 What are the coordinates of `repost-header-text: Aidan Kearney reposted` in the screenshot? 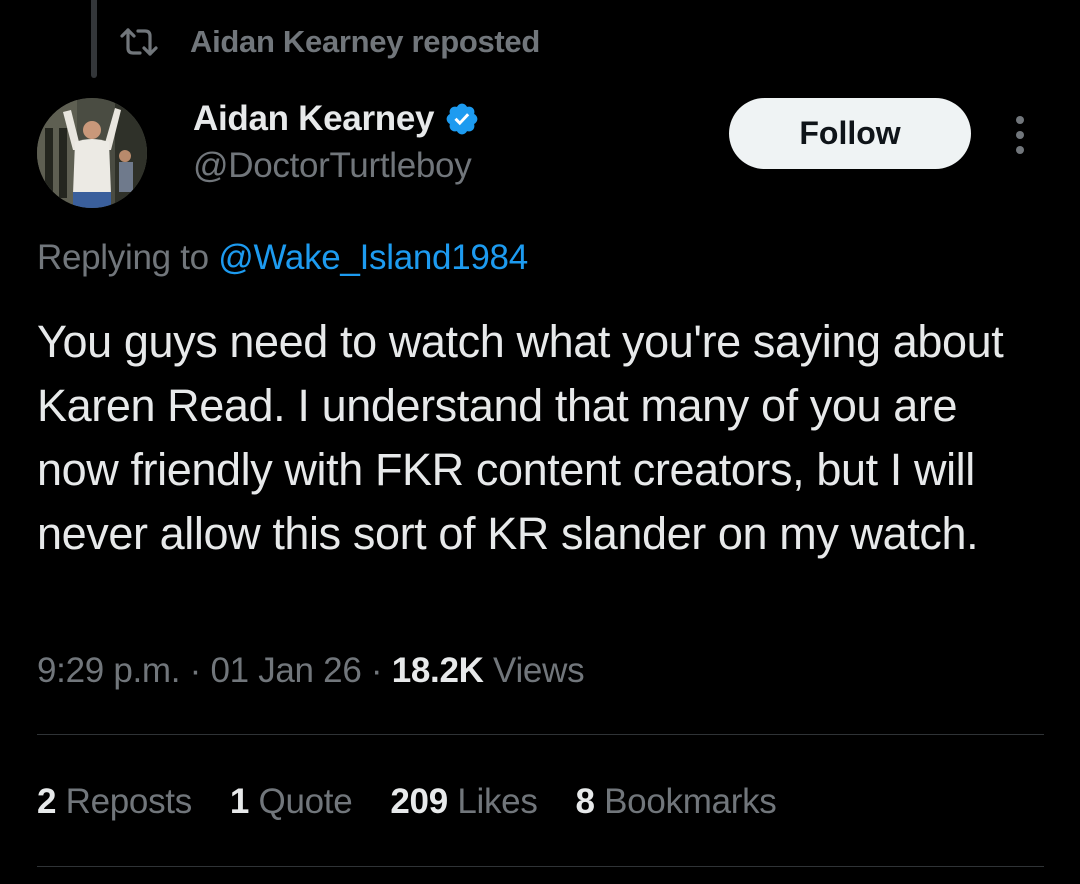 It's located at (365, 41).